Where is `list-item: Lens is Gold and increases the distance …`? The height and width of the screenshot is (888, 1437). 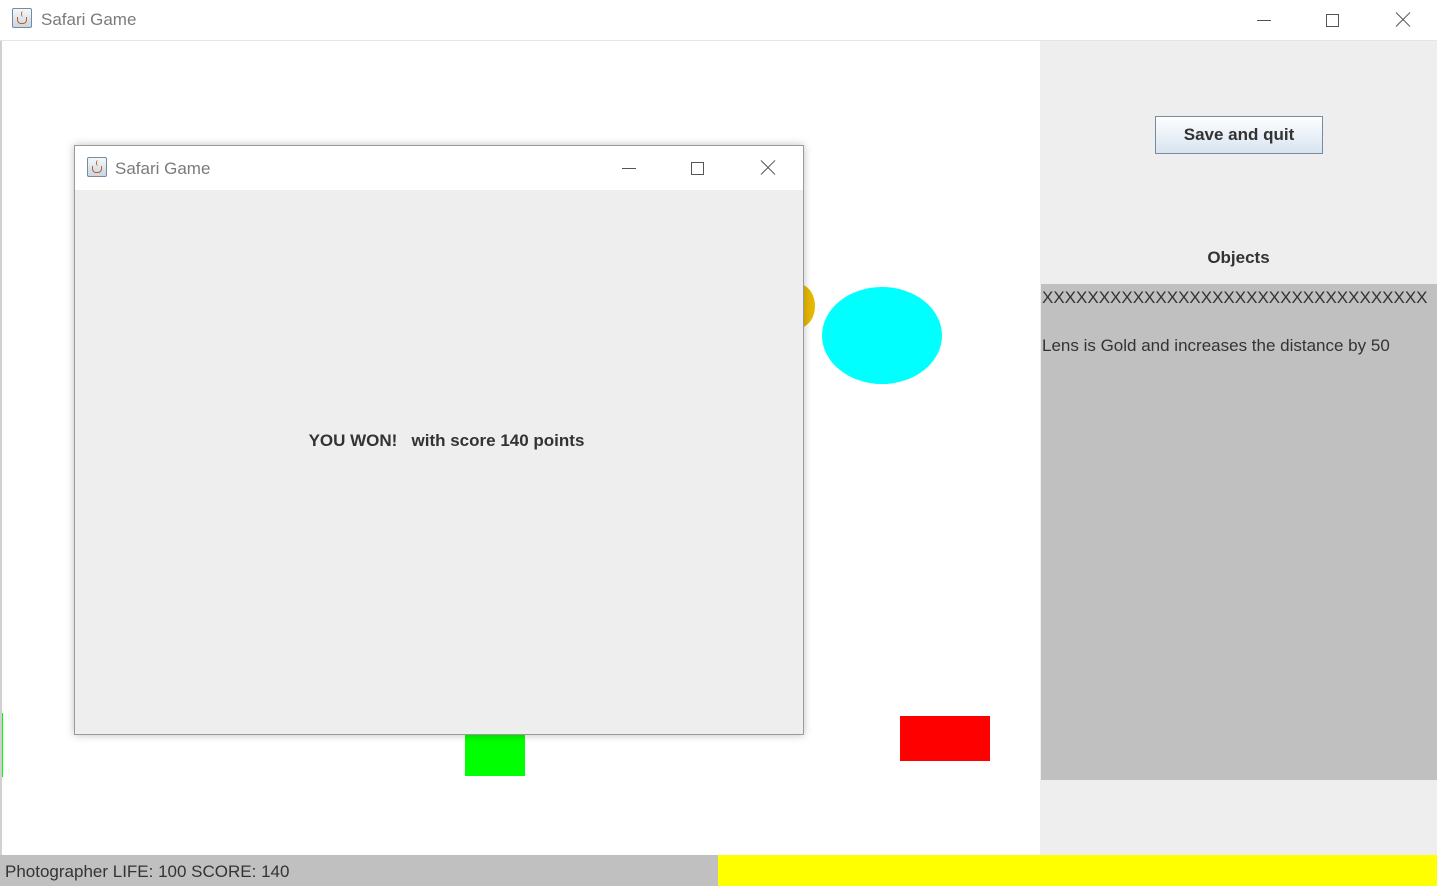 list-item: Lens is Gold and increases the distance … is located at coordinates (1216, 345).